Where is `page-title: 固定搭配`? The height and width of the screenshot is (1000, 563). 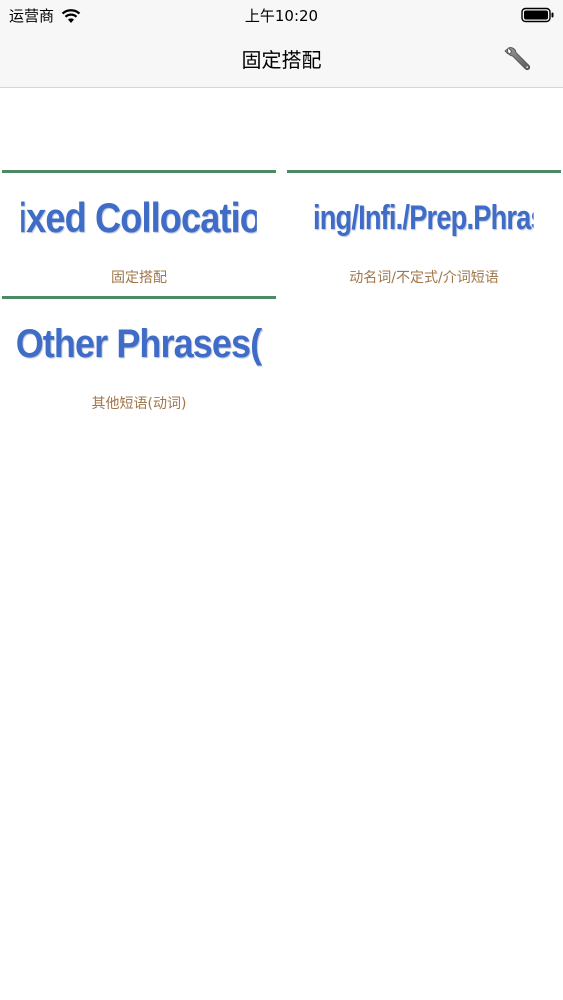
page-title: 固定搭配 is located at coordinates (281, 60).